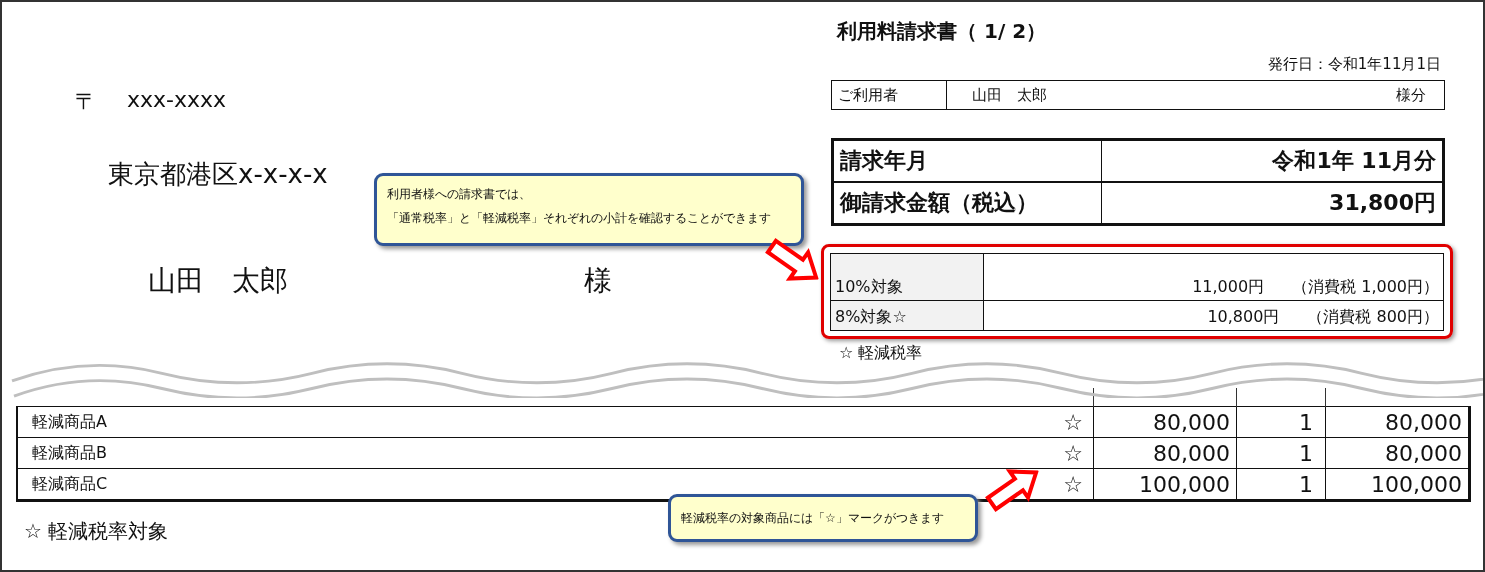  Describe the element at coordinates (537, 422) in the screenshot. I see `table-cell: 軽減商品A` at that location.